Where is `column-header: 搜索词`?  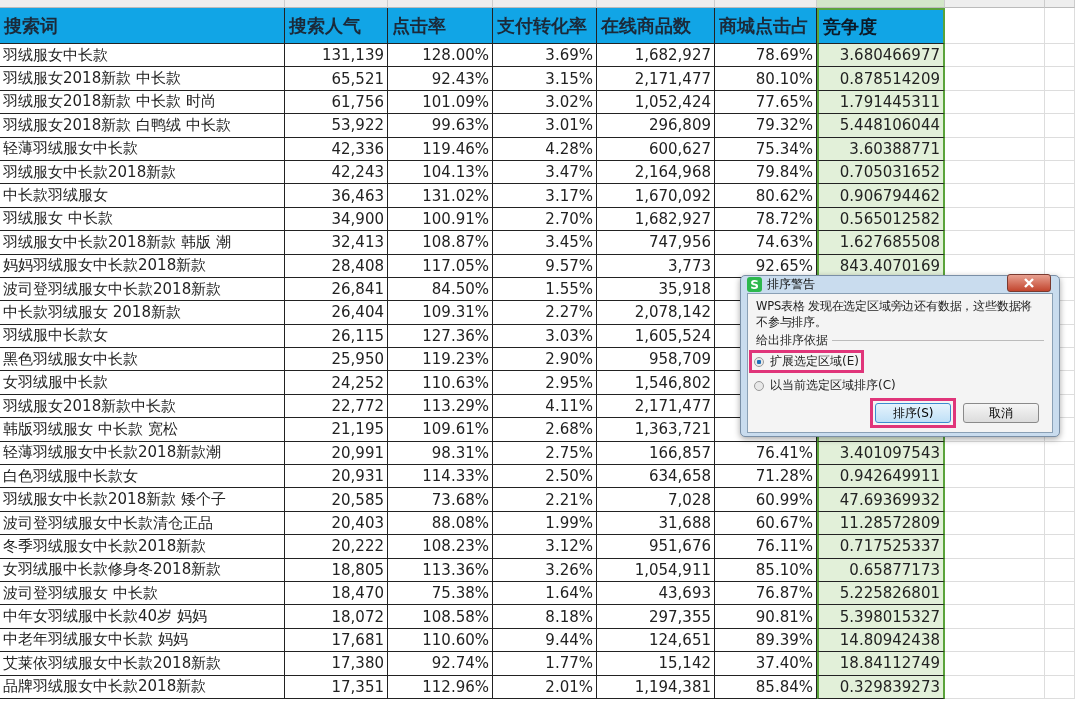
column-header: 搜索词 is located at coordinates (142, 26).